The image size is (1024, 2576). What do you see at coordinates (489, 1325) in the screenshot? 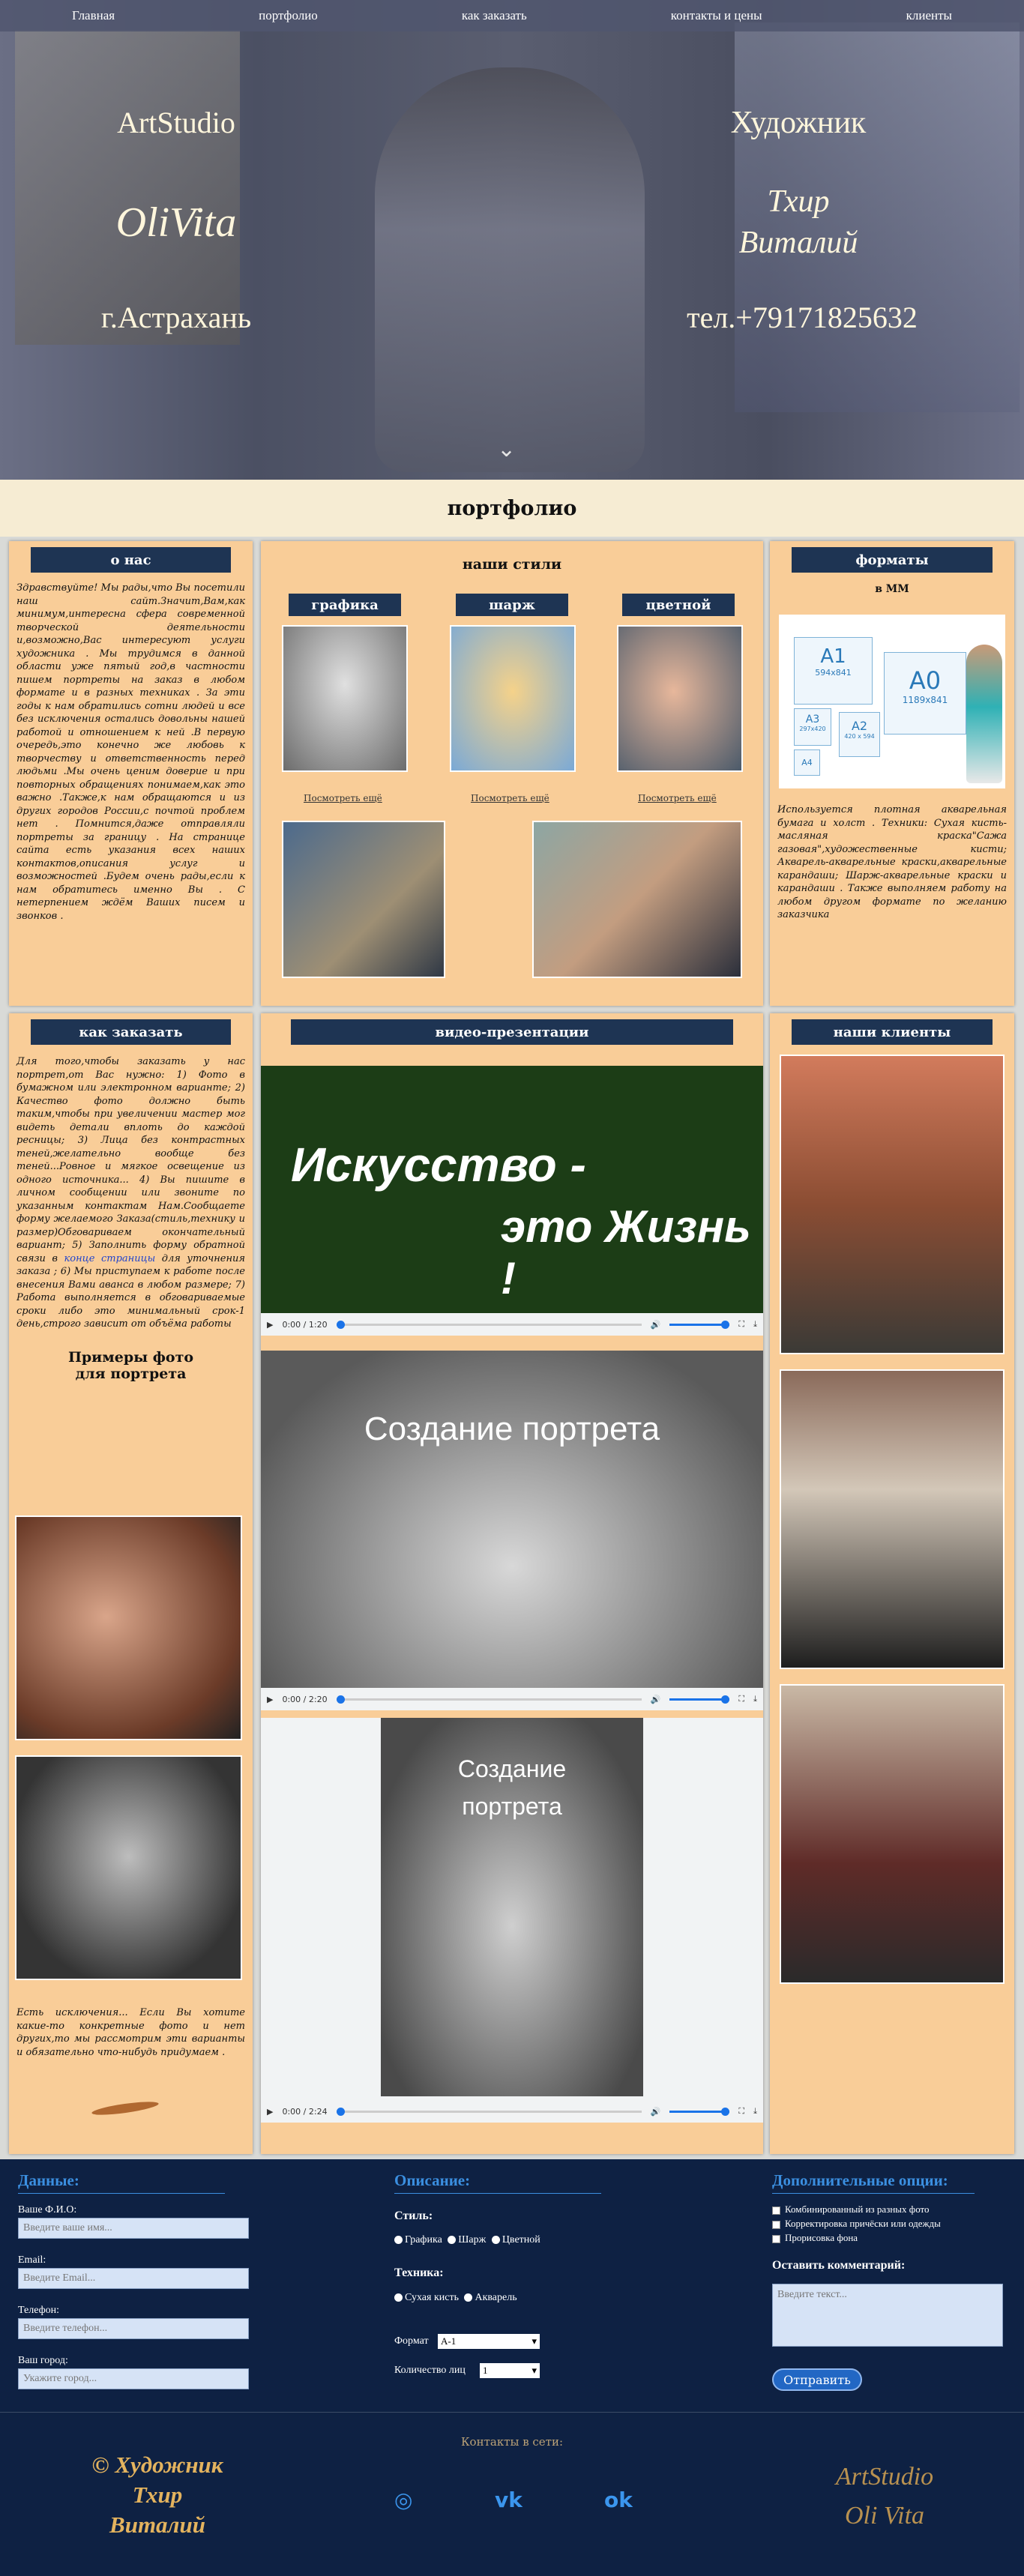
I see `video-1-progress` at bounding box center [489, 1325].